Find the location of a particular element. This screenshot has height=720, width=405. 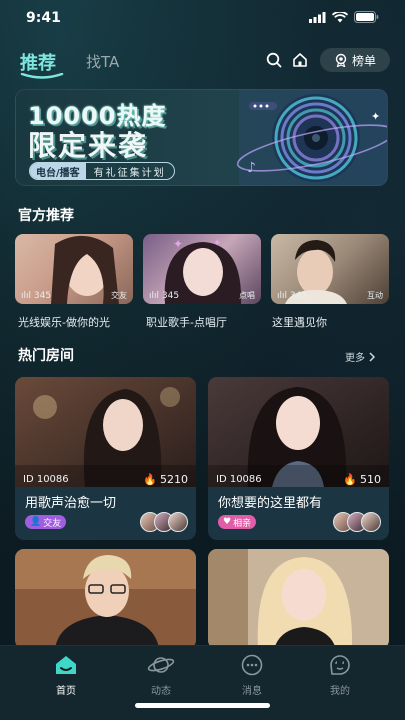

banner-tagline: 电台/播客 有礼征集计划 is located at coordinates (102, 171).